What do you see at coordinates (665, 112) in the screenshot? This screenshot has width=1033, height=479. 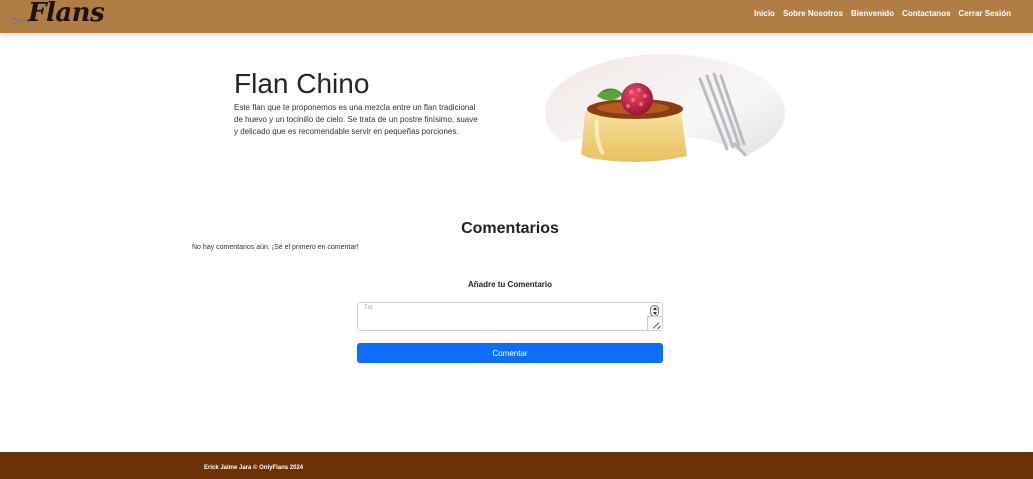 I see `flan-photo` at bounding box center [665, 112].